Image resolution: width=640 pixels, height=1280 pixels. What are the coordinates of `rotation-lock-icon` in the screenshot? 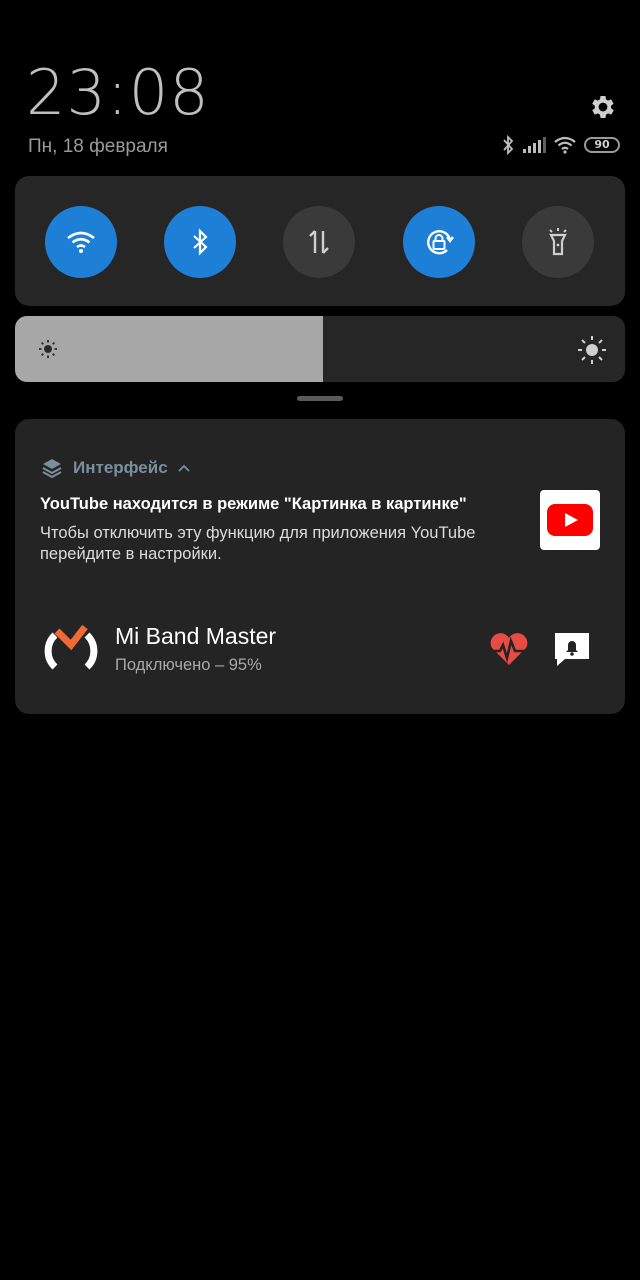 It's located at (440, 242).